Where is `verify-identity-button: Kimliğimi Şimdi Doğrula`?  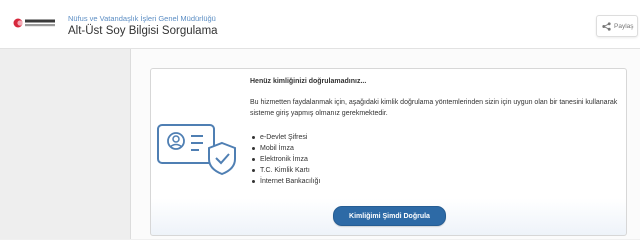 verify-identity-button: Kimliğimi Şimdi Doğrula is located at coordinates (389, 216).